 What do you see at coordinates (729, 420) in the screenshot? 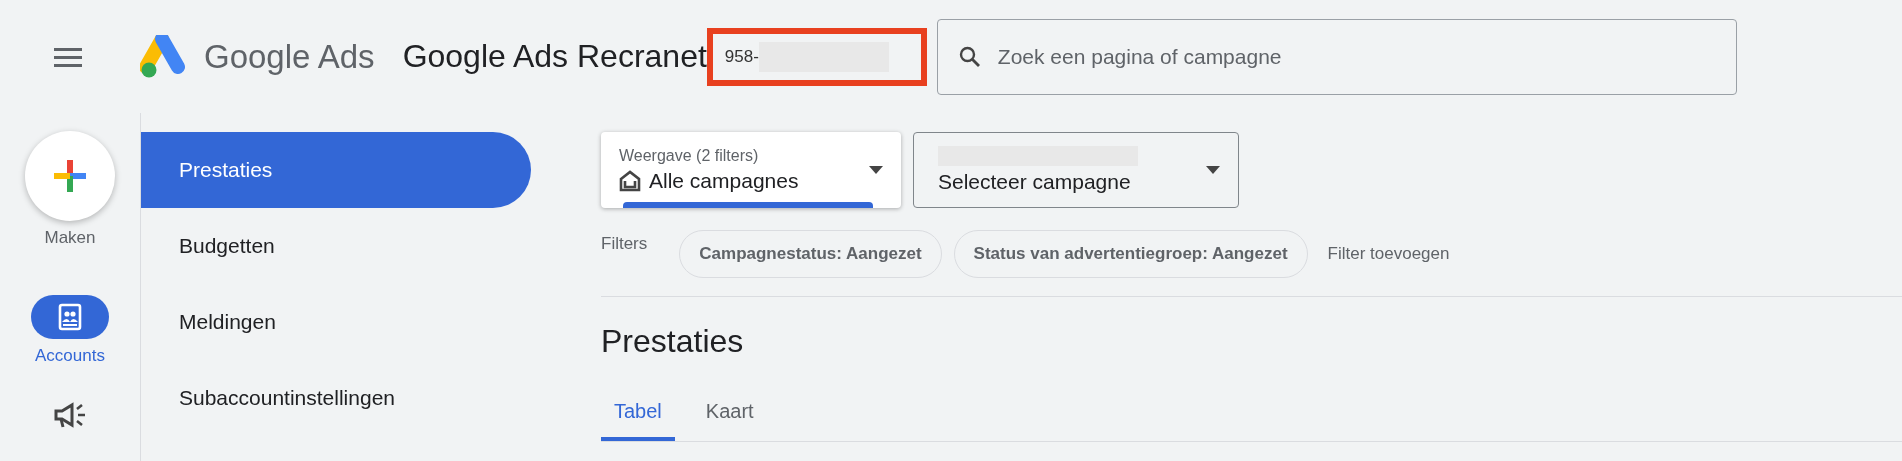
I see `tab: Kaart` at bounding box center [729, 420].